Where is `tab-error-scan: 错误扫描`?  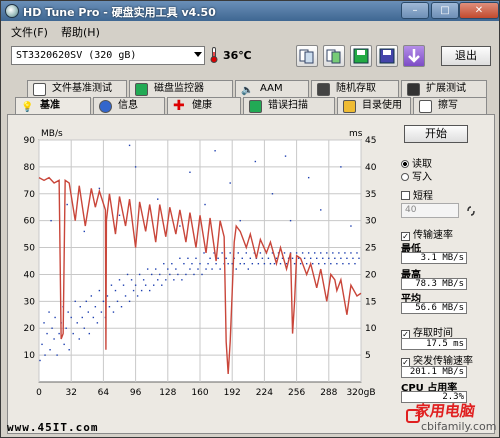
tab-error-scan: 错误扫描 is located at coordinates (289, 106).